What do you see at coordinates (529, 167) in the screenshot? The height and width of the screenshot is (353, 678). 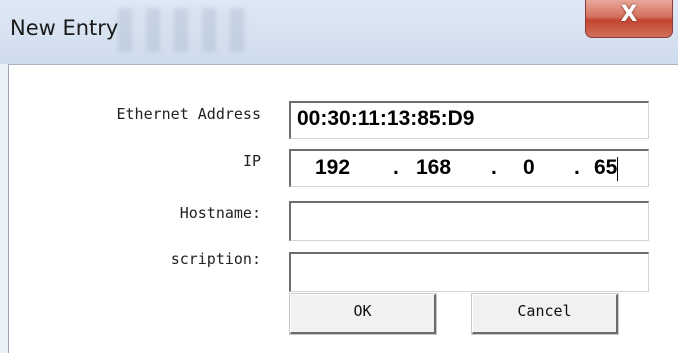 I see `ip-octet-3: 0` at bounding box center [529, 167].